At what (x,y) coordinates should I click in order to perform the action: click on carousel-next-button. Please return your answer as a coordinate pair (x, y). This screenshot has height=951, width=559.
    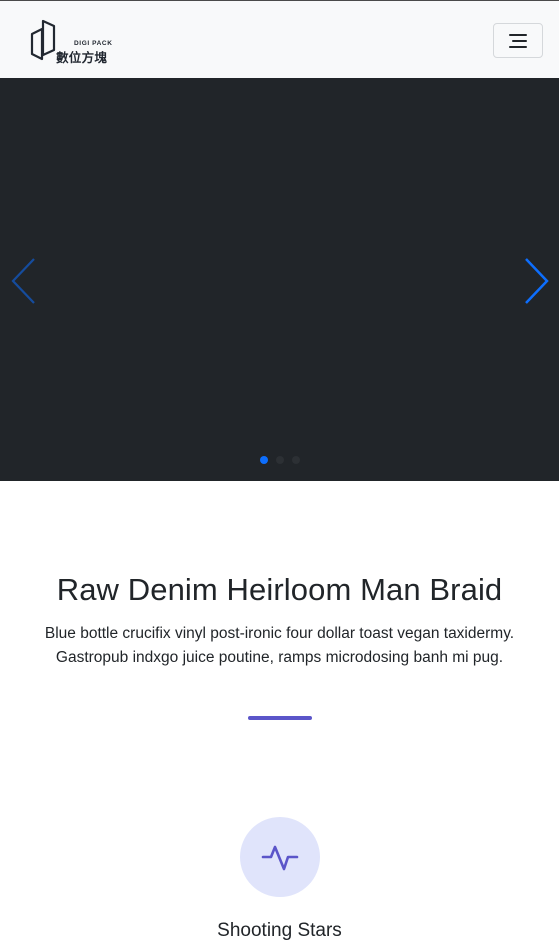
    Looking at the image, I should click on (536, 281).